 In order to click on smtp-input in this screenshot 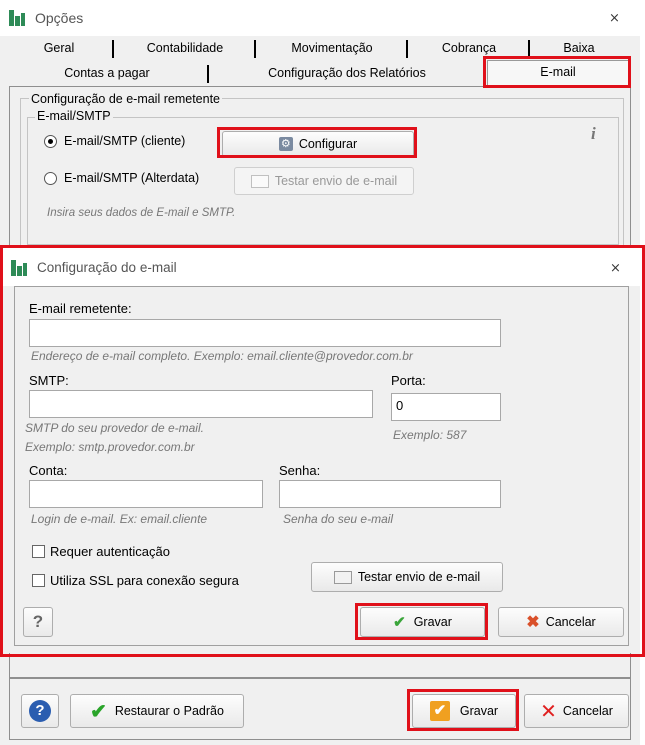, I will do `click(201, 404)`.